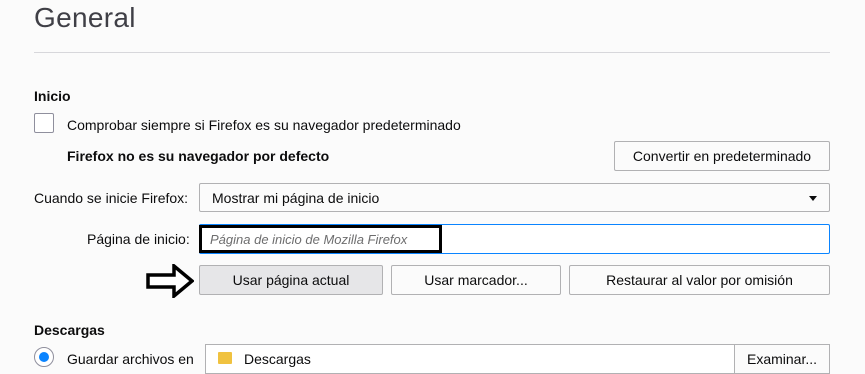  What do you see at coordinates (138, 239) in the screenshot?
I see `homepage-label: Página de inicio:` at bounding box center [138, 239].